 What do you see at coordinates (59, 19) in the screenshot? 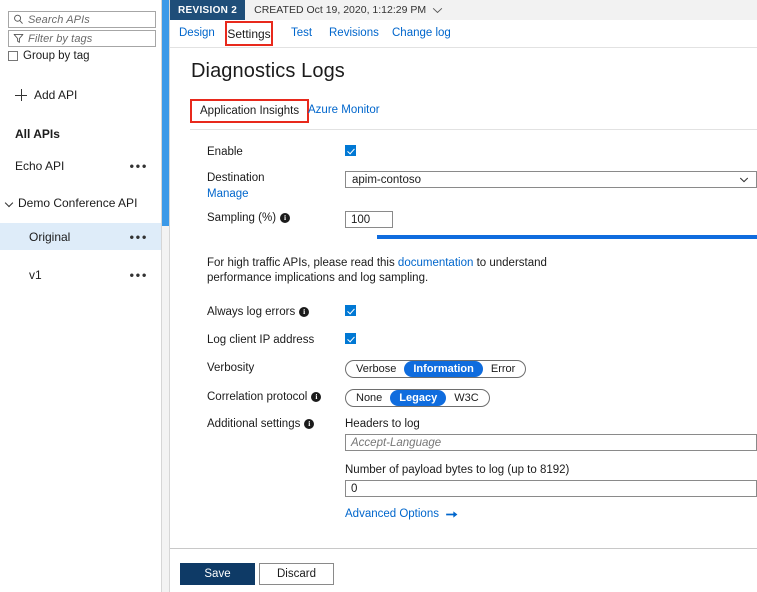
I see `search-placeholder: Search APIs` at bounding box center [59, 19].